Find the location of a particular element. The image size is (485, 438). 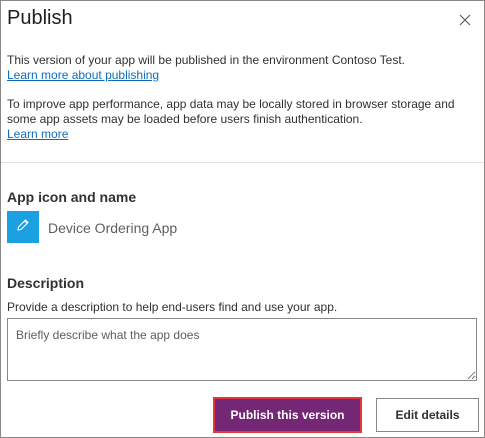

section-divider is located at coordinates (242, 162).